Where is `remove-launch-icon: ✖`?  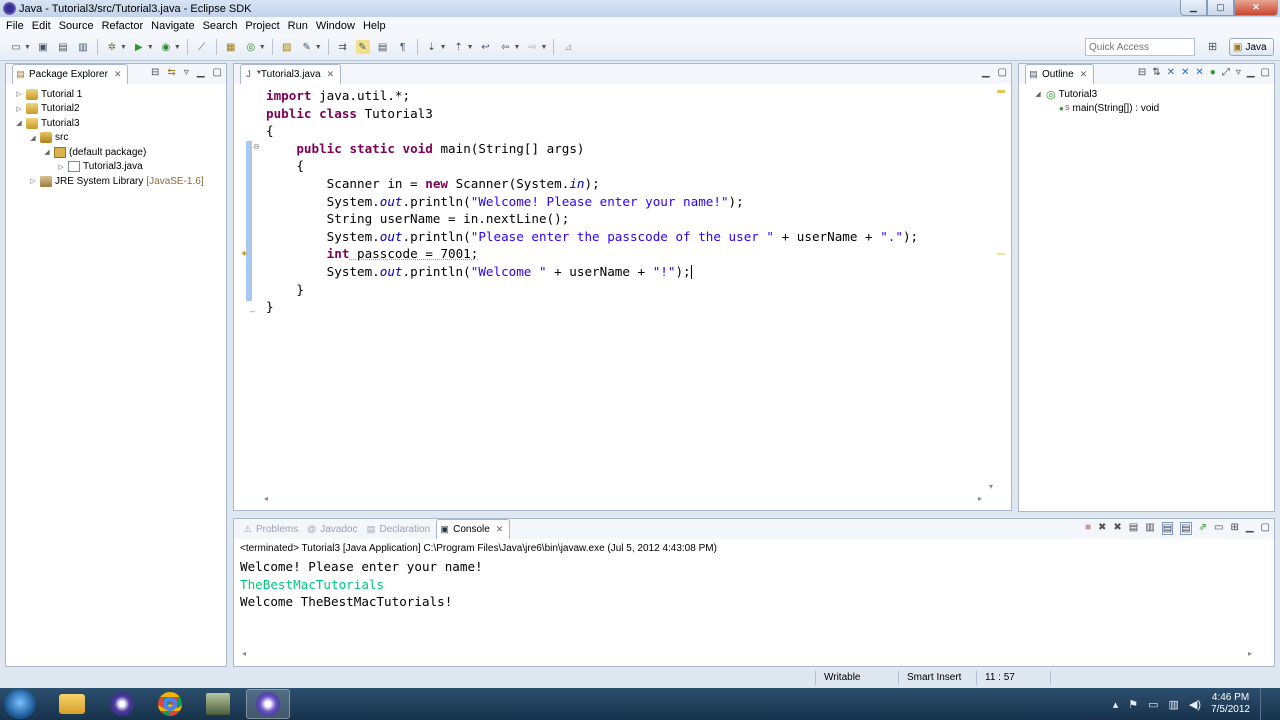
remove-launch-icon: ✖ is located at coordinates (1102, 528).